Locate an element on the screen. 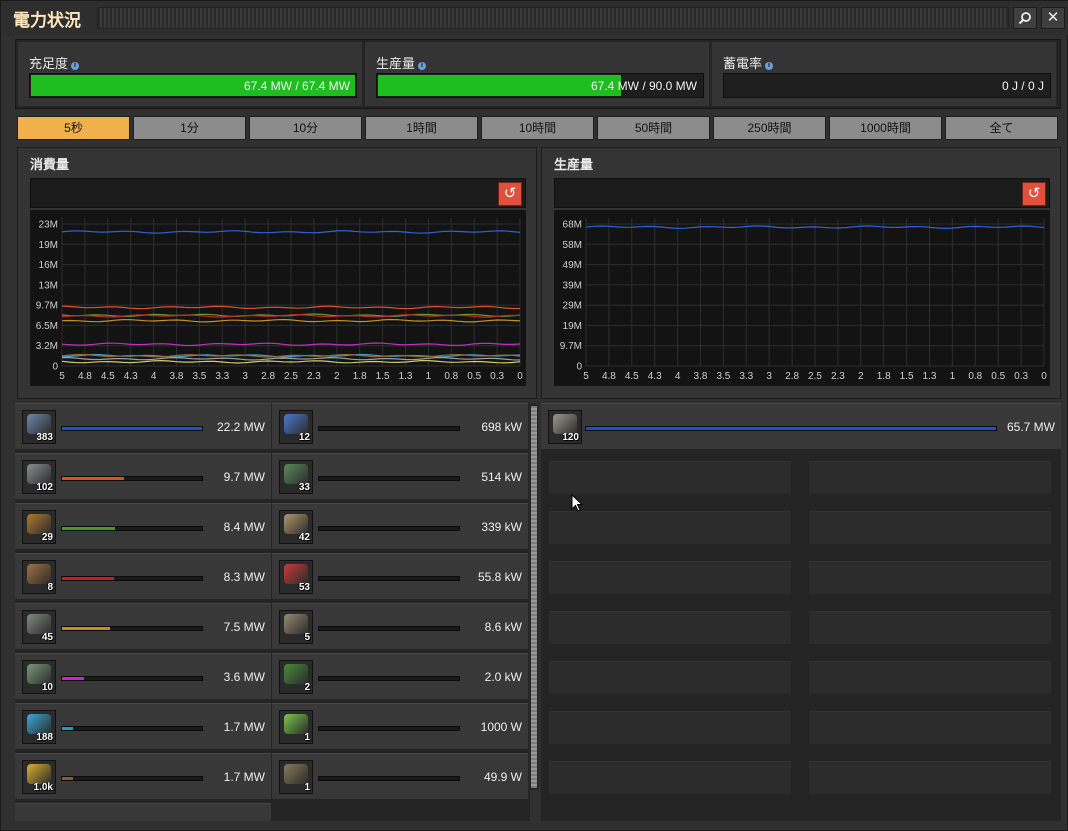 The image size is (1068, 831). consumer-list-scrollbar is located at coordinates (534, 597).